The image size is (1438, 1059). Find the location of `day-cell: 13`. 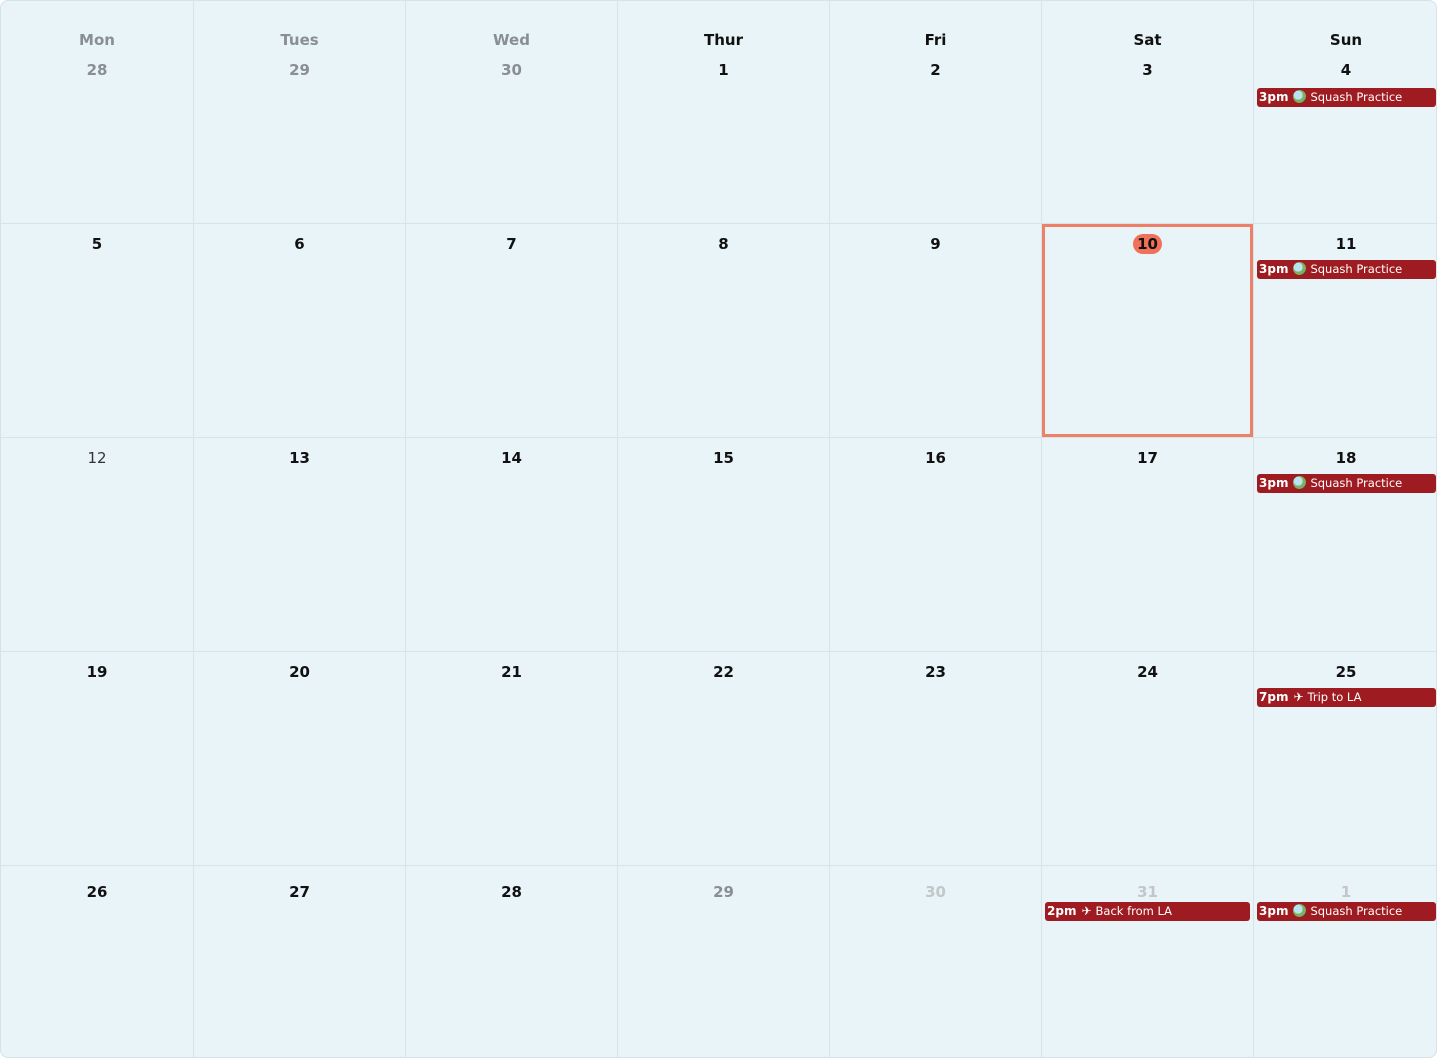

day-cell: 13 is located at coordinates (300, 545).